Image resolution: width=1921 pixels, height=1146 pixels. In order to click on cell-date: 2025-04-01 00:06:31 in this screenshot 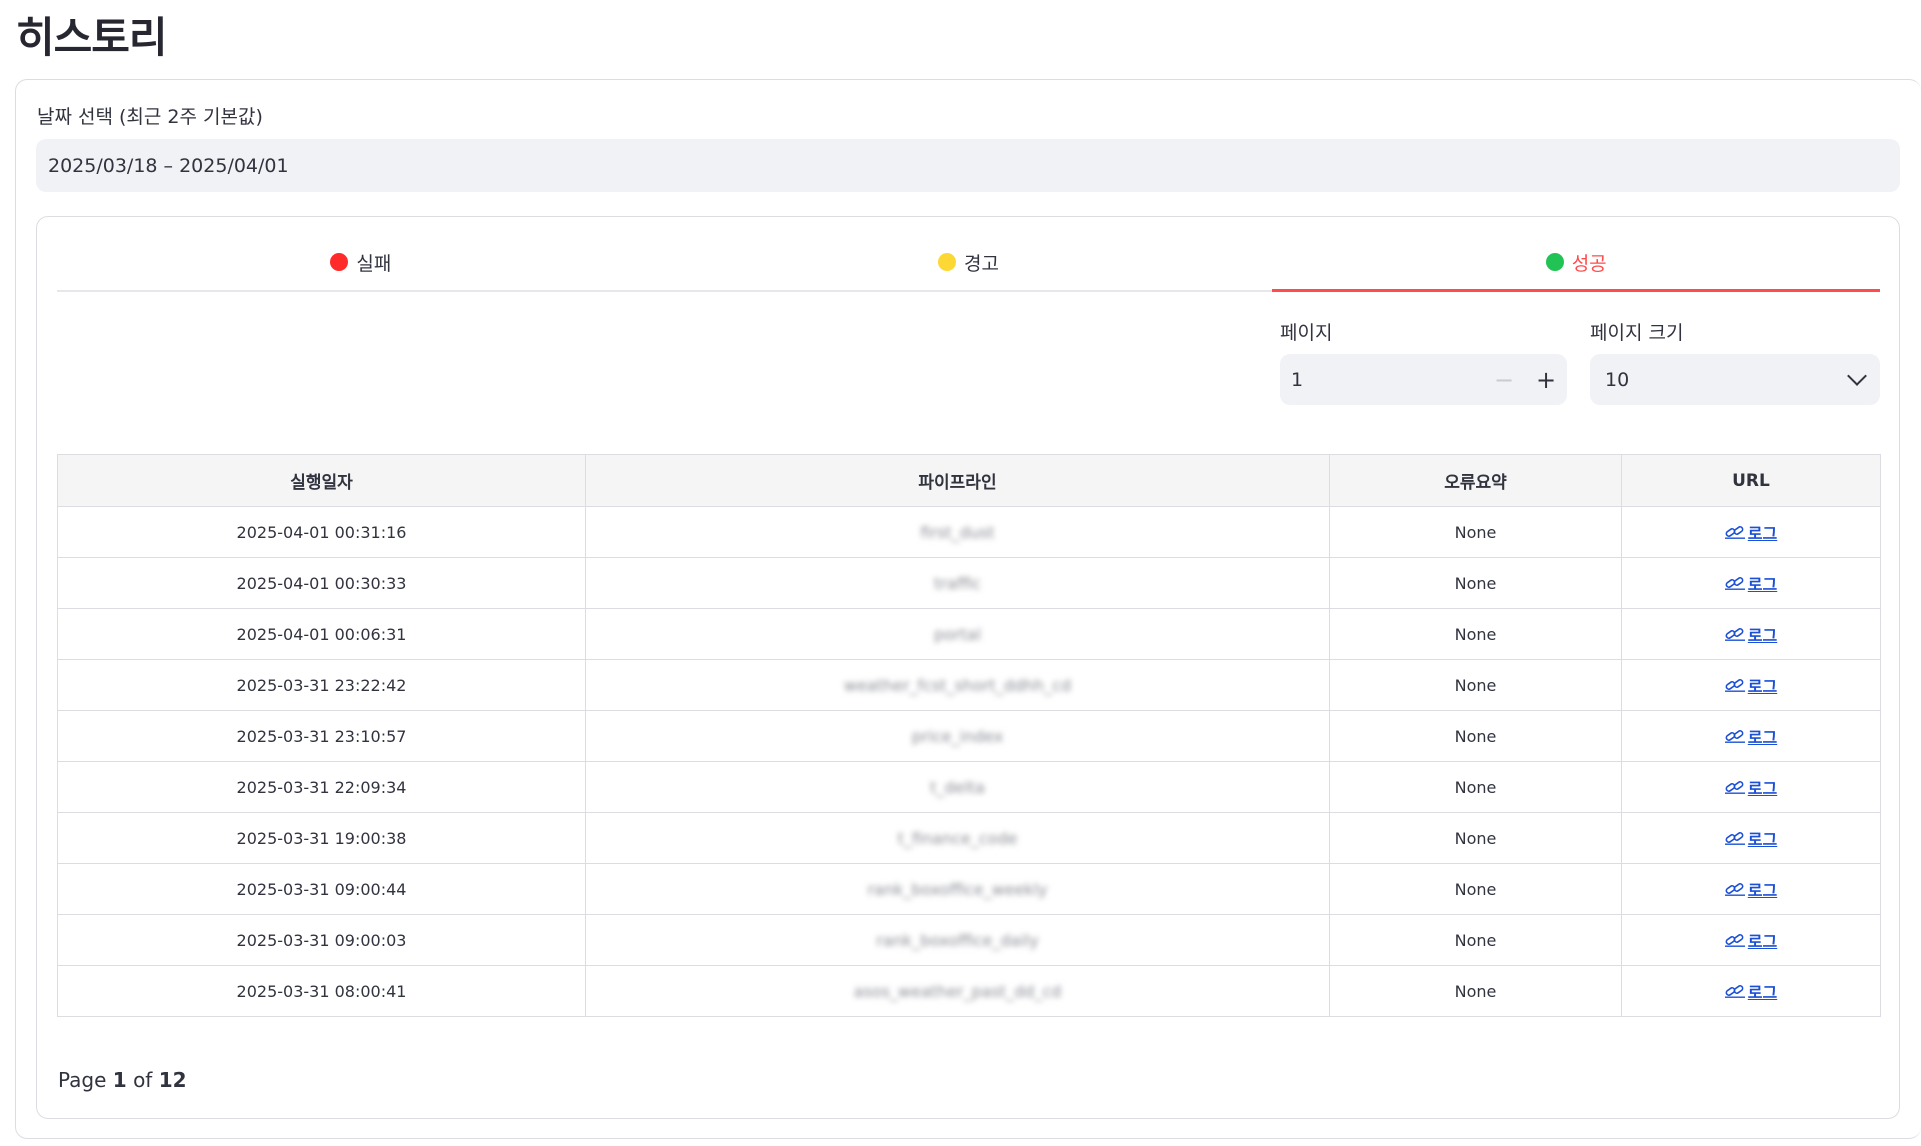, I will do `click(321, 634)`.